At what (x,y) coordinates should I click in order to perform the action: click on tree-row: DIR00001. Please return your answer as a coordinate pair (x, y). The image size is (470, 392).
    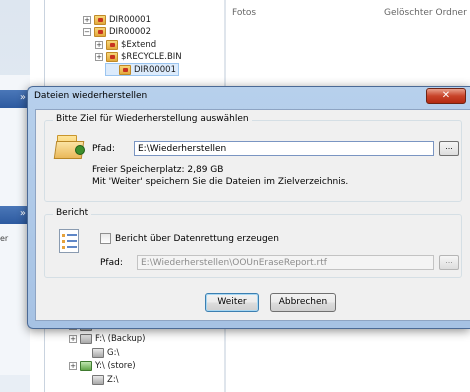
    Looking at the image, I should click on (142, 69).